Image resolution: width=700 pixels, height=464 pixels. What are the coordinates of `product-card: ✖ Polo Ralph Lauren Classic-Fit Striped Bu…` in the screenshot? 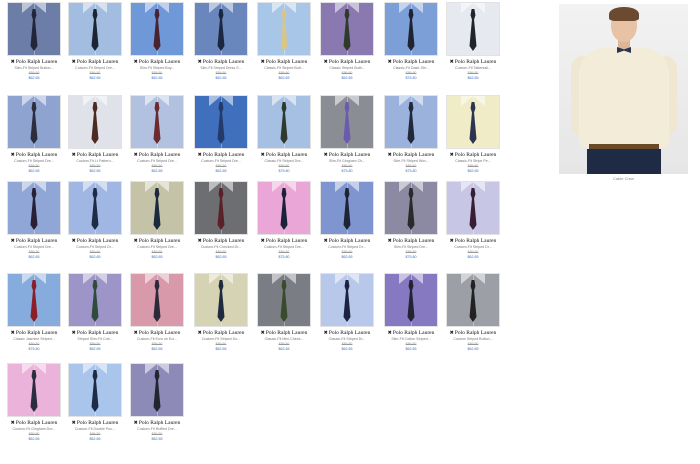 It's located at (284, 41).